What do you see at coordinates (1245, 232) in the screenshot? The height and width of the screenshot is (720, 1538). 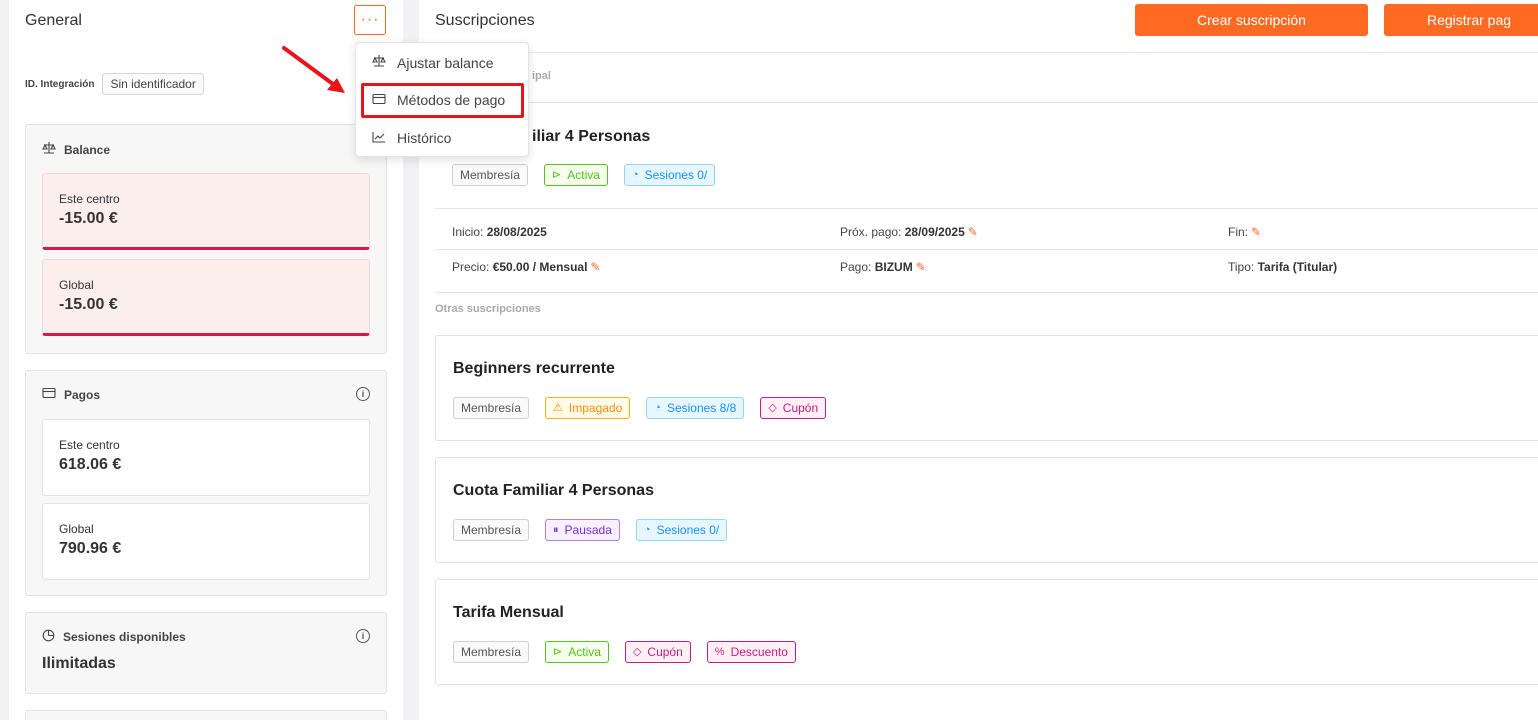 I see `fin-field: Fin: ✎` at bounding box center [1245, 232].